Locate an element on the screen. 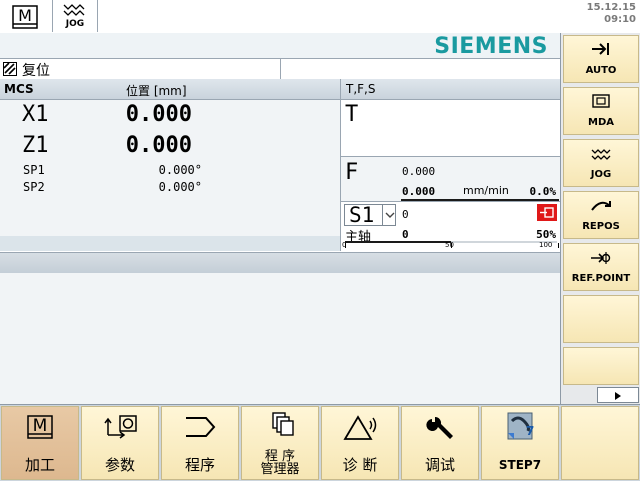 This screenshot has height=481, width=640. auto-icon is located at coordinates (600, 49).